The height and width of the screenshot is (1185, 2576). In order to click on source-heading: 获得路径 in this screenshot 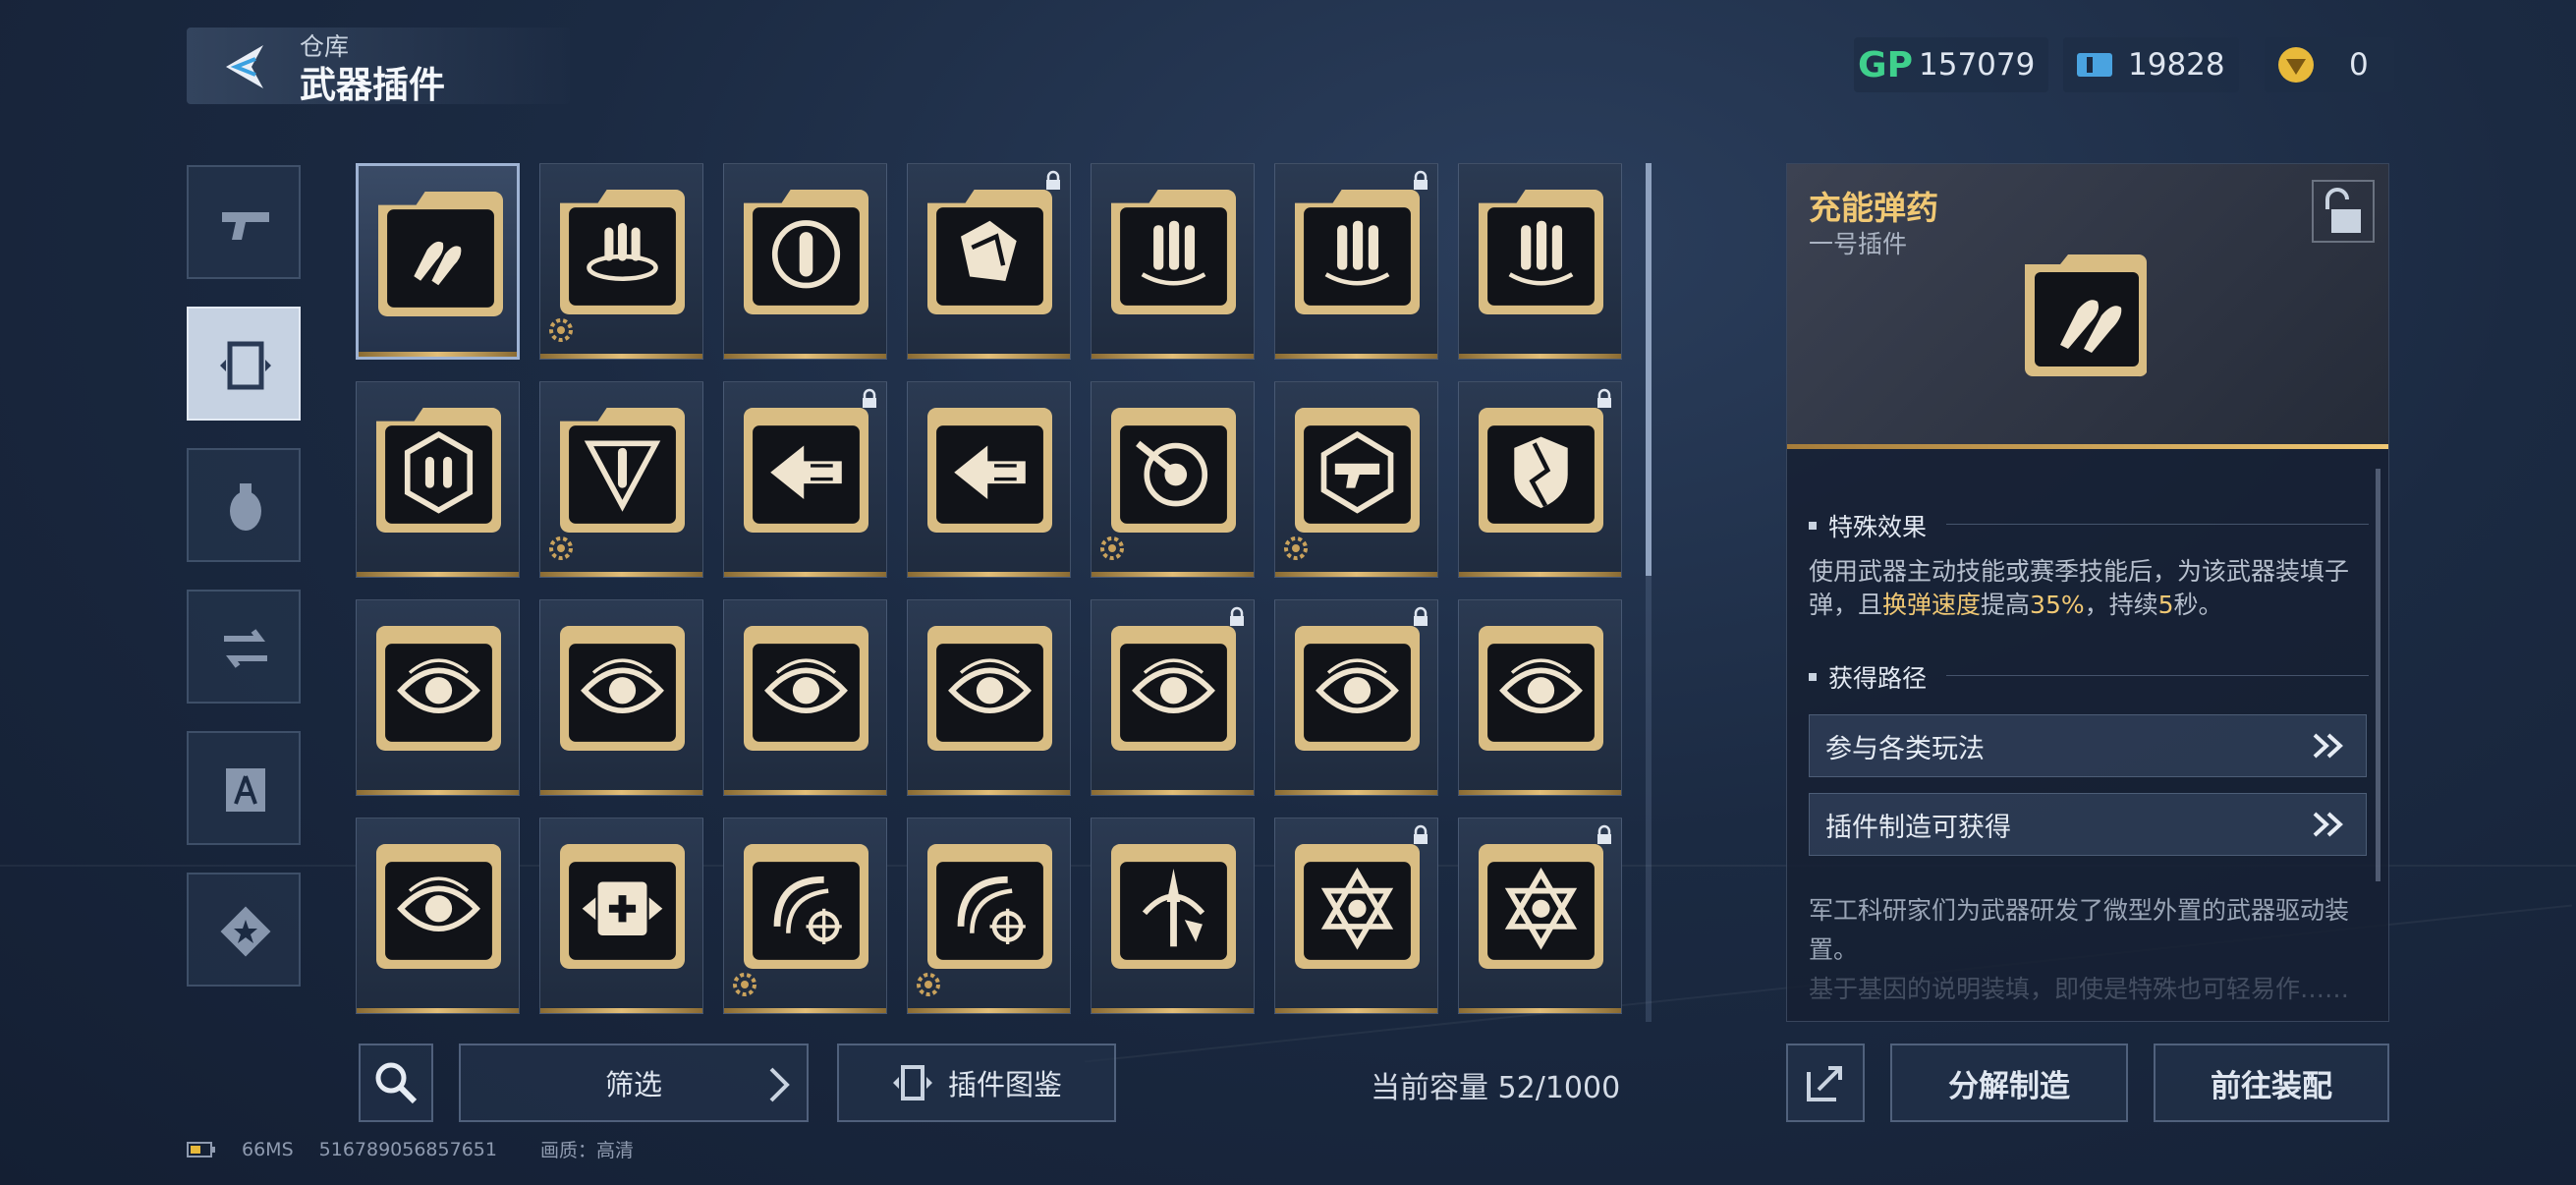, I will do `click(2089, 677)`.